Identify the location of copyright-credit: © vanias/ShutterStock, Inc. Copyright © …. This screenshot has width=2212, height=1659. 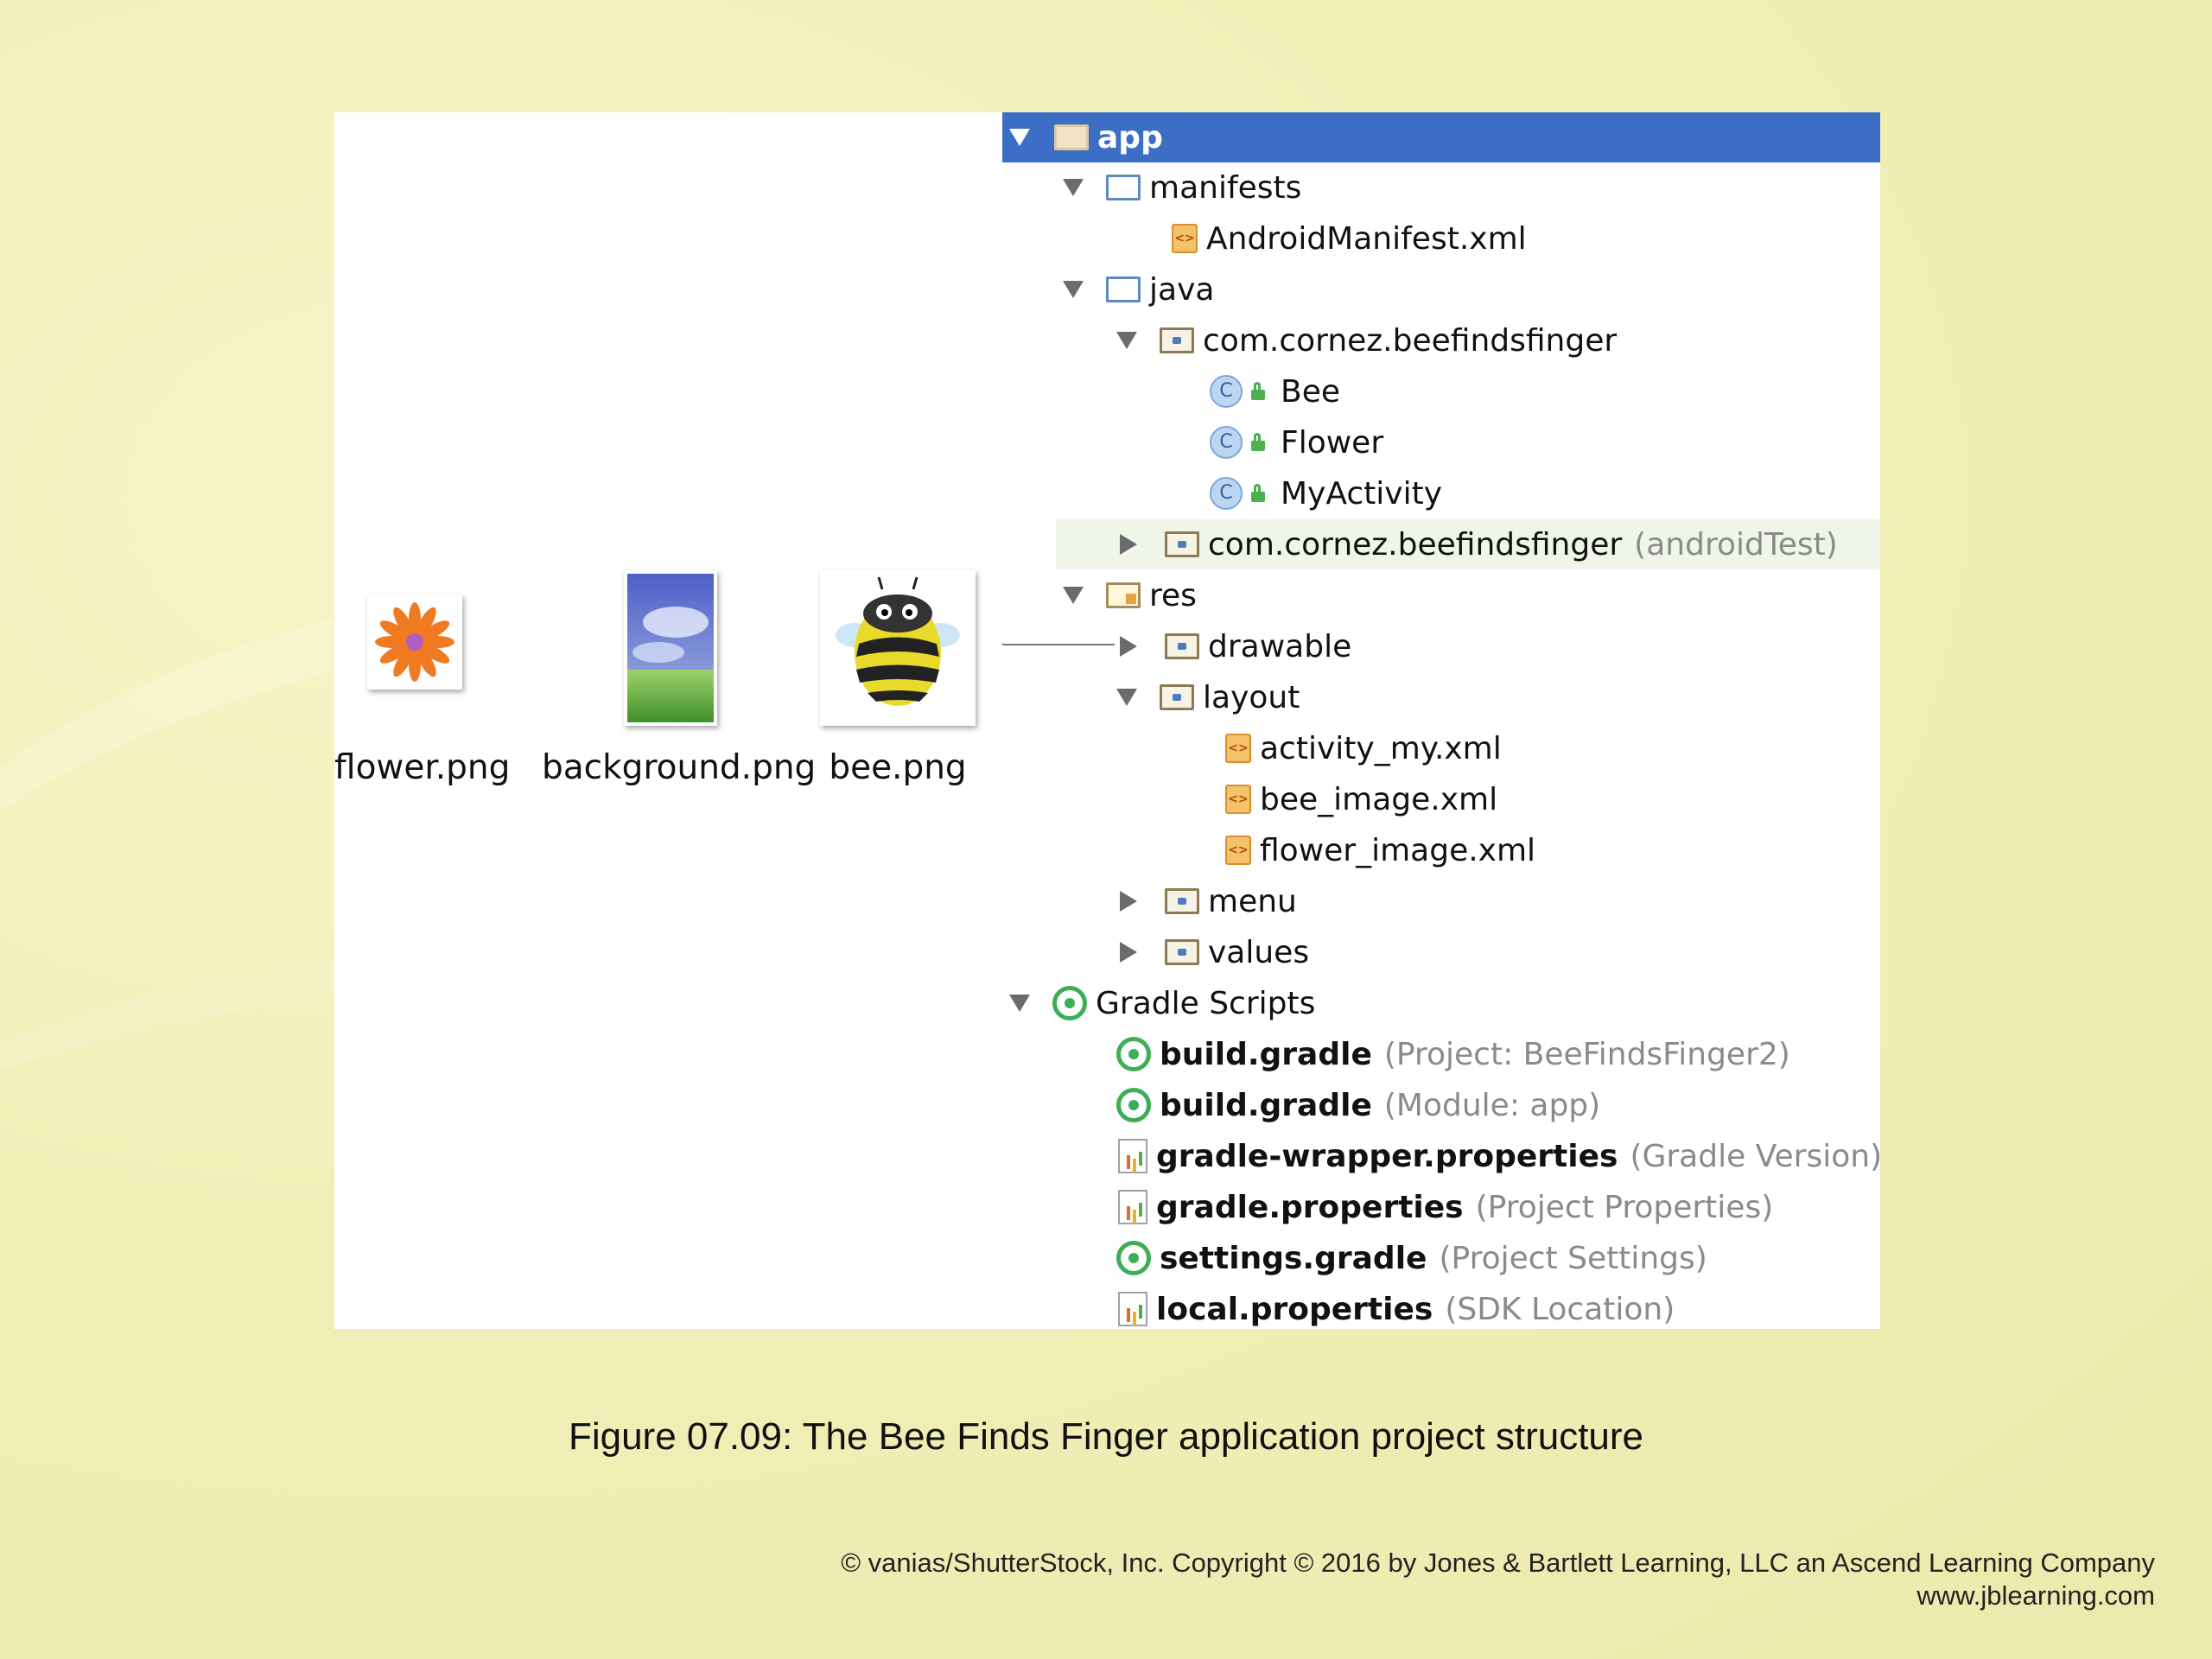
(1498, 1579).